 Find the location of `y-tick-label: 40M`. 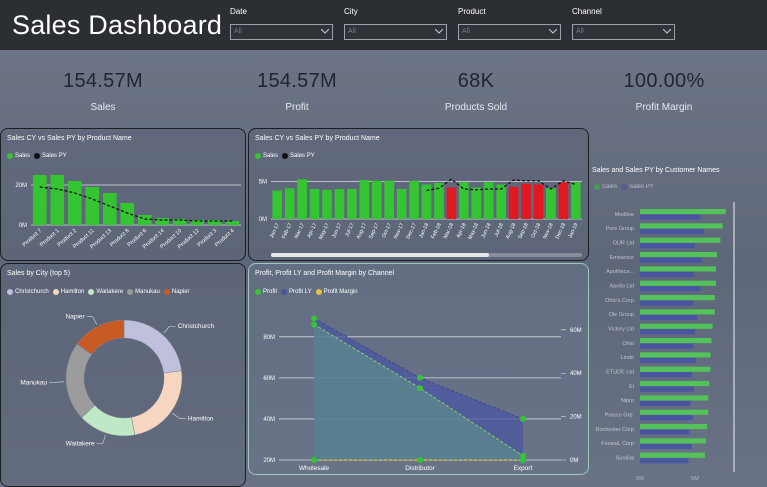

y-tick-label: 40M is located at coordinates (269, 420).